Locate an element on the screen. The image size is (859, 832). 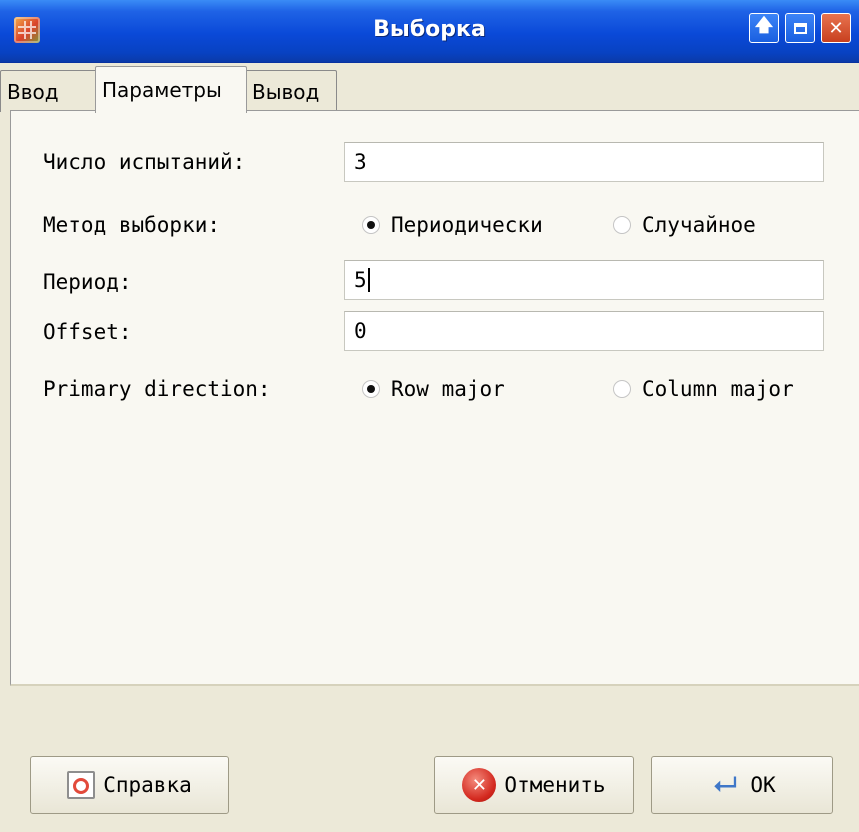
offset-value: 0 is located at coordinates (360, 331).